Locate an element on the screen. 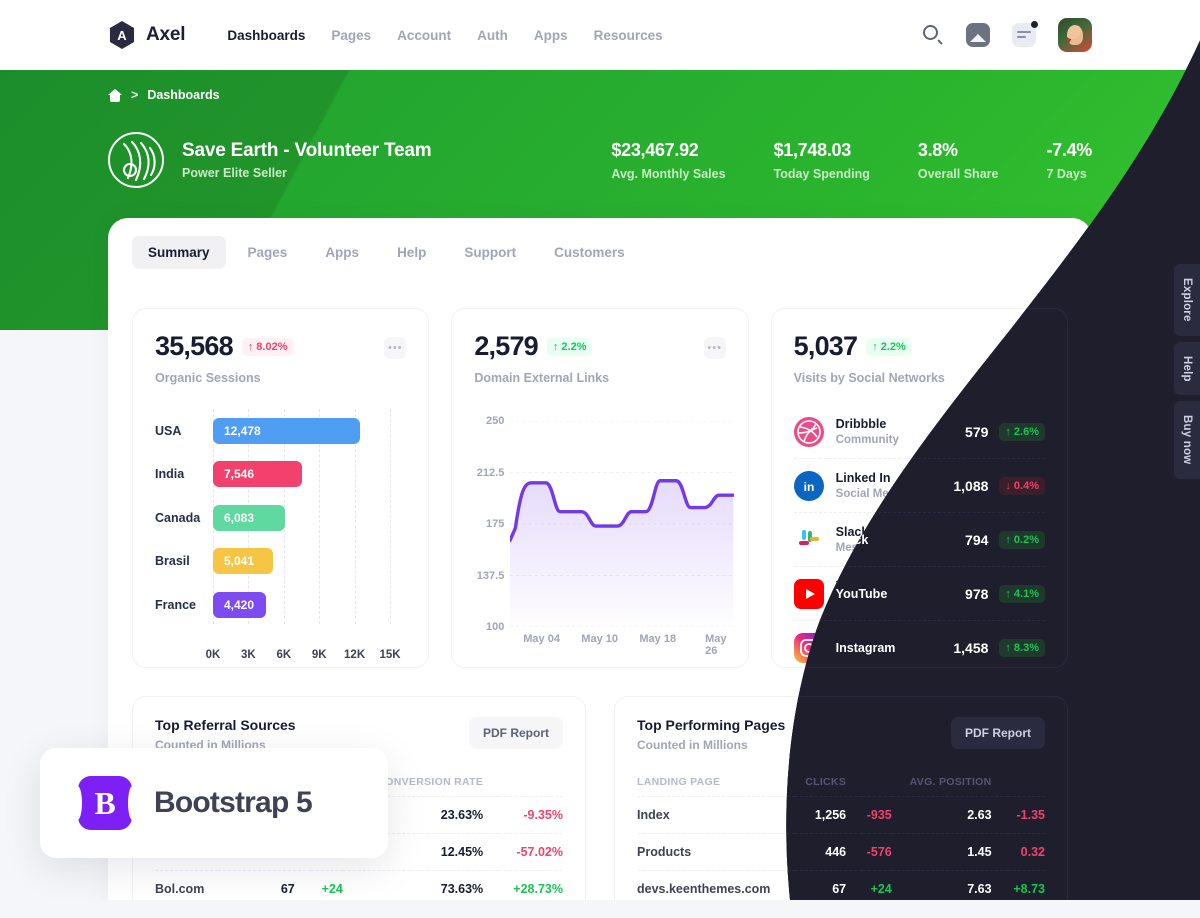 Image resolution: width=1200 pixels, height=918 pixels. topbar-actions is located at coordinates (1007, 35).